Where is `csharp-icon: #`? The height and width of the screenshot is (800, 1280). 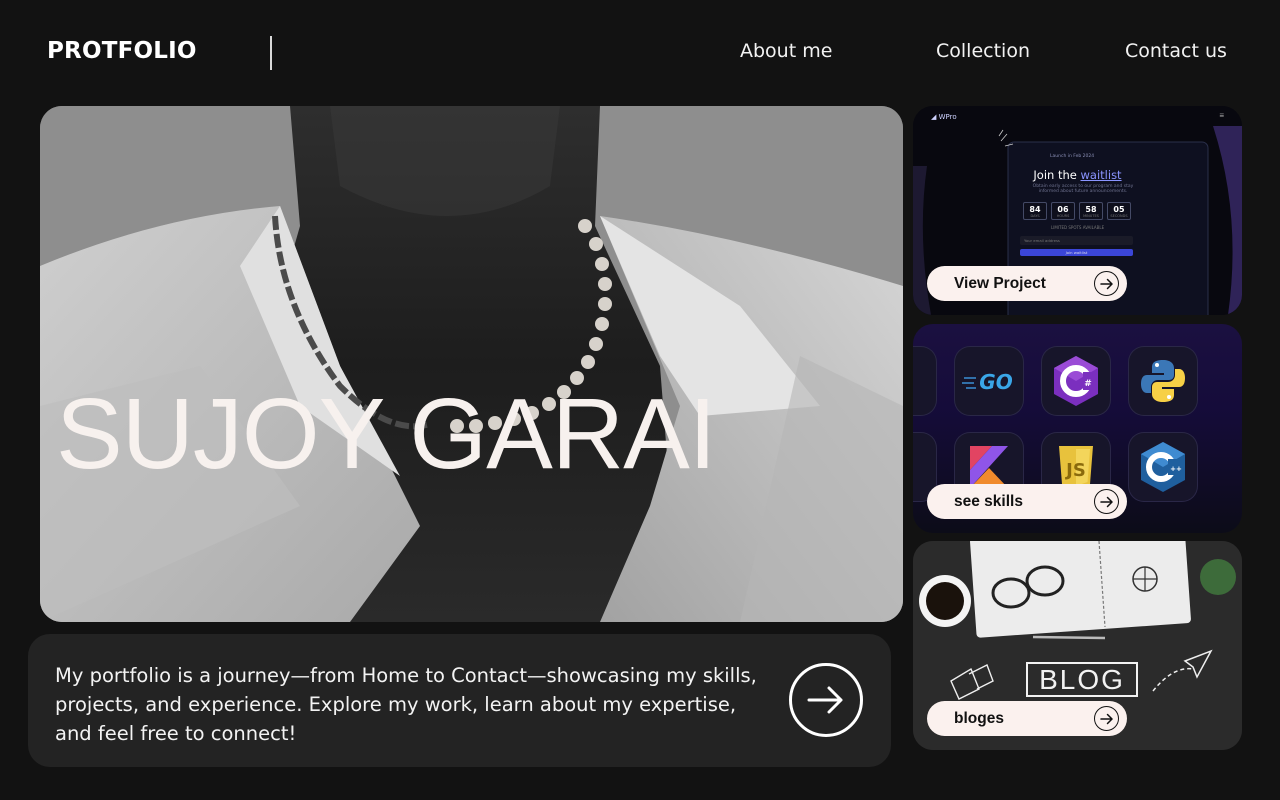 csharp-icon: # is located at coordinates (1076, 381).